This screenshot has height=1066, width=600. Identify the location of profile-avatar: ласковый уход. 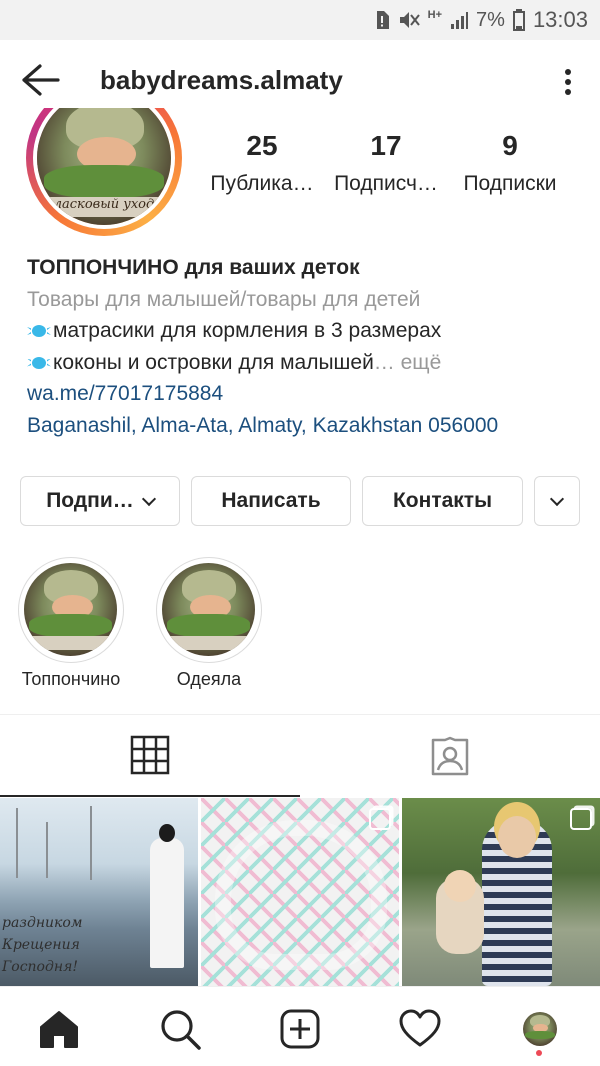
(104, 173).